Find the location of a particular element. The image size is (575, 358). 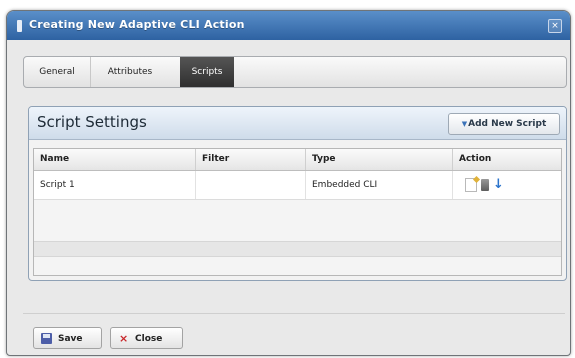

trash-icon is located at coordinates (485, 185).